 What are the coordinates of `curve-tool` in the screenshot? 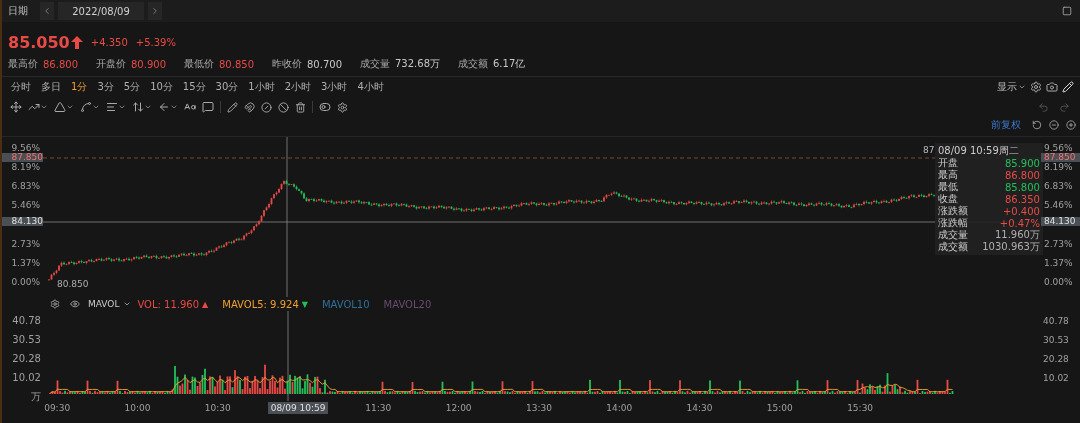 It's located at (90, 107).